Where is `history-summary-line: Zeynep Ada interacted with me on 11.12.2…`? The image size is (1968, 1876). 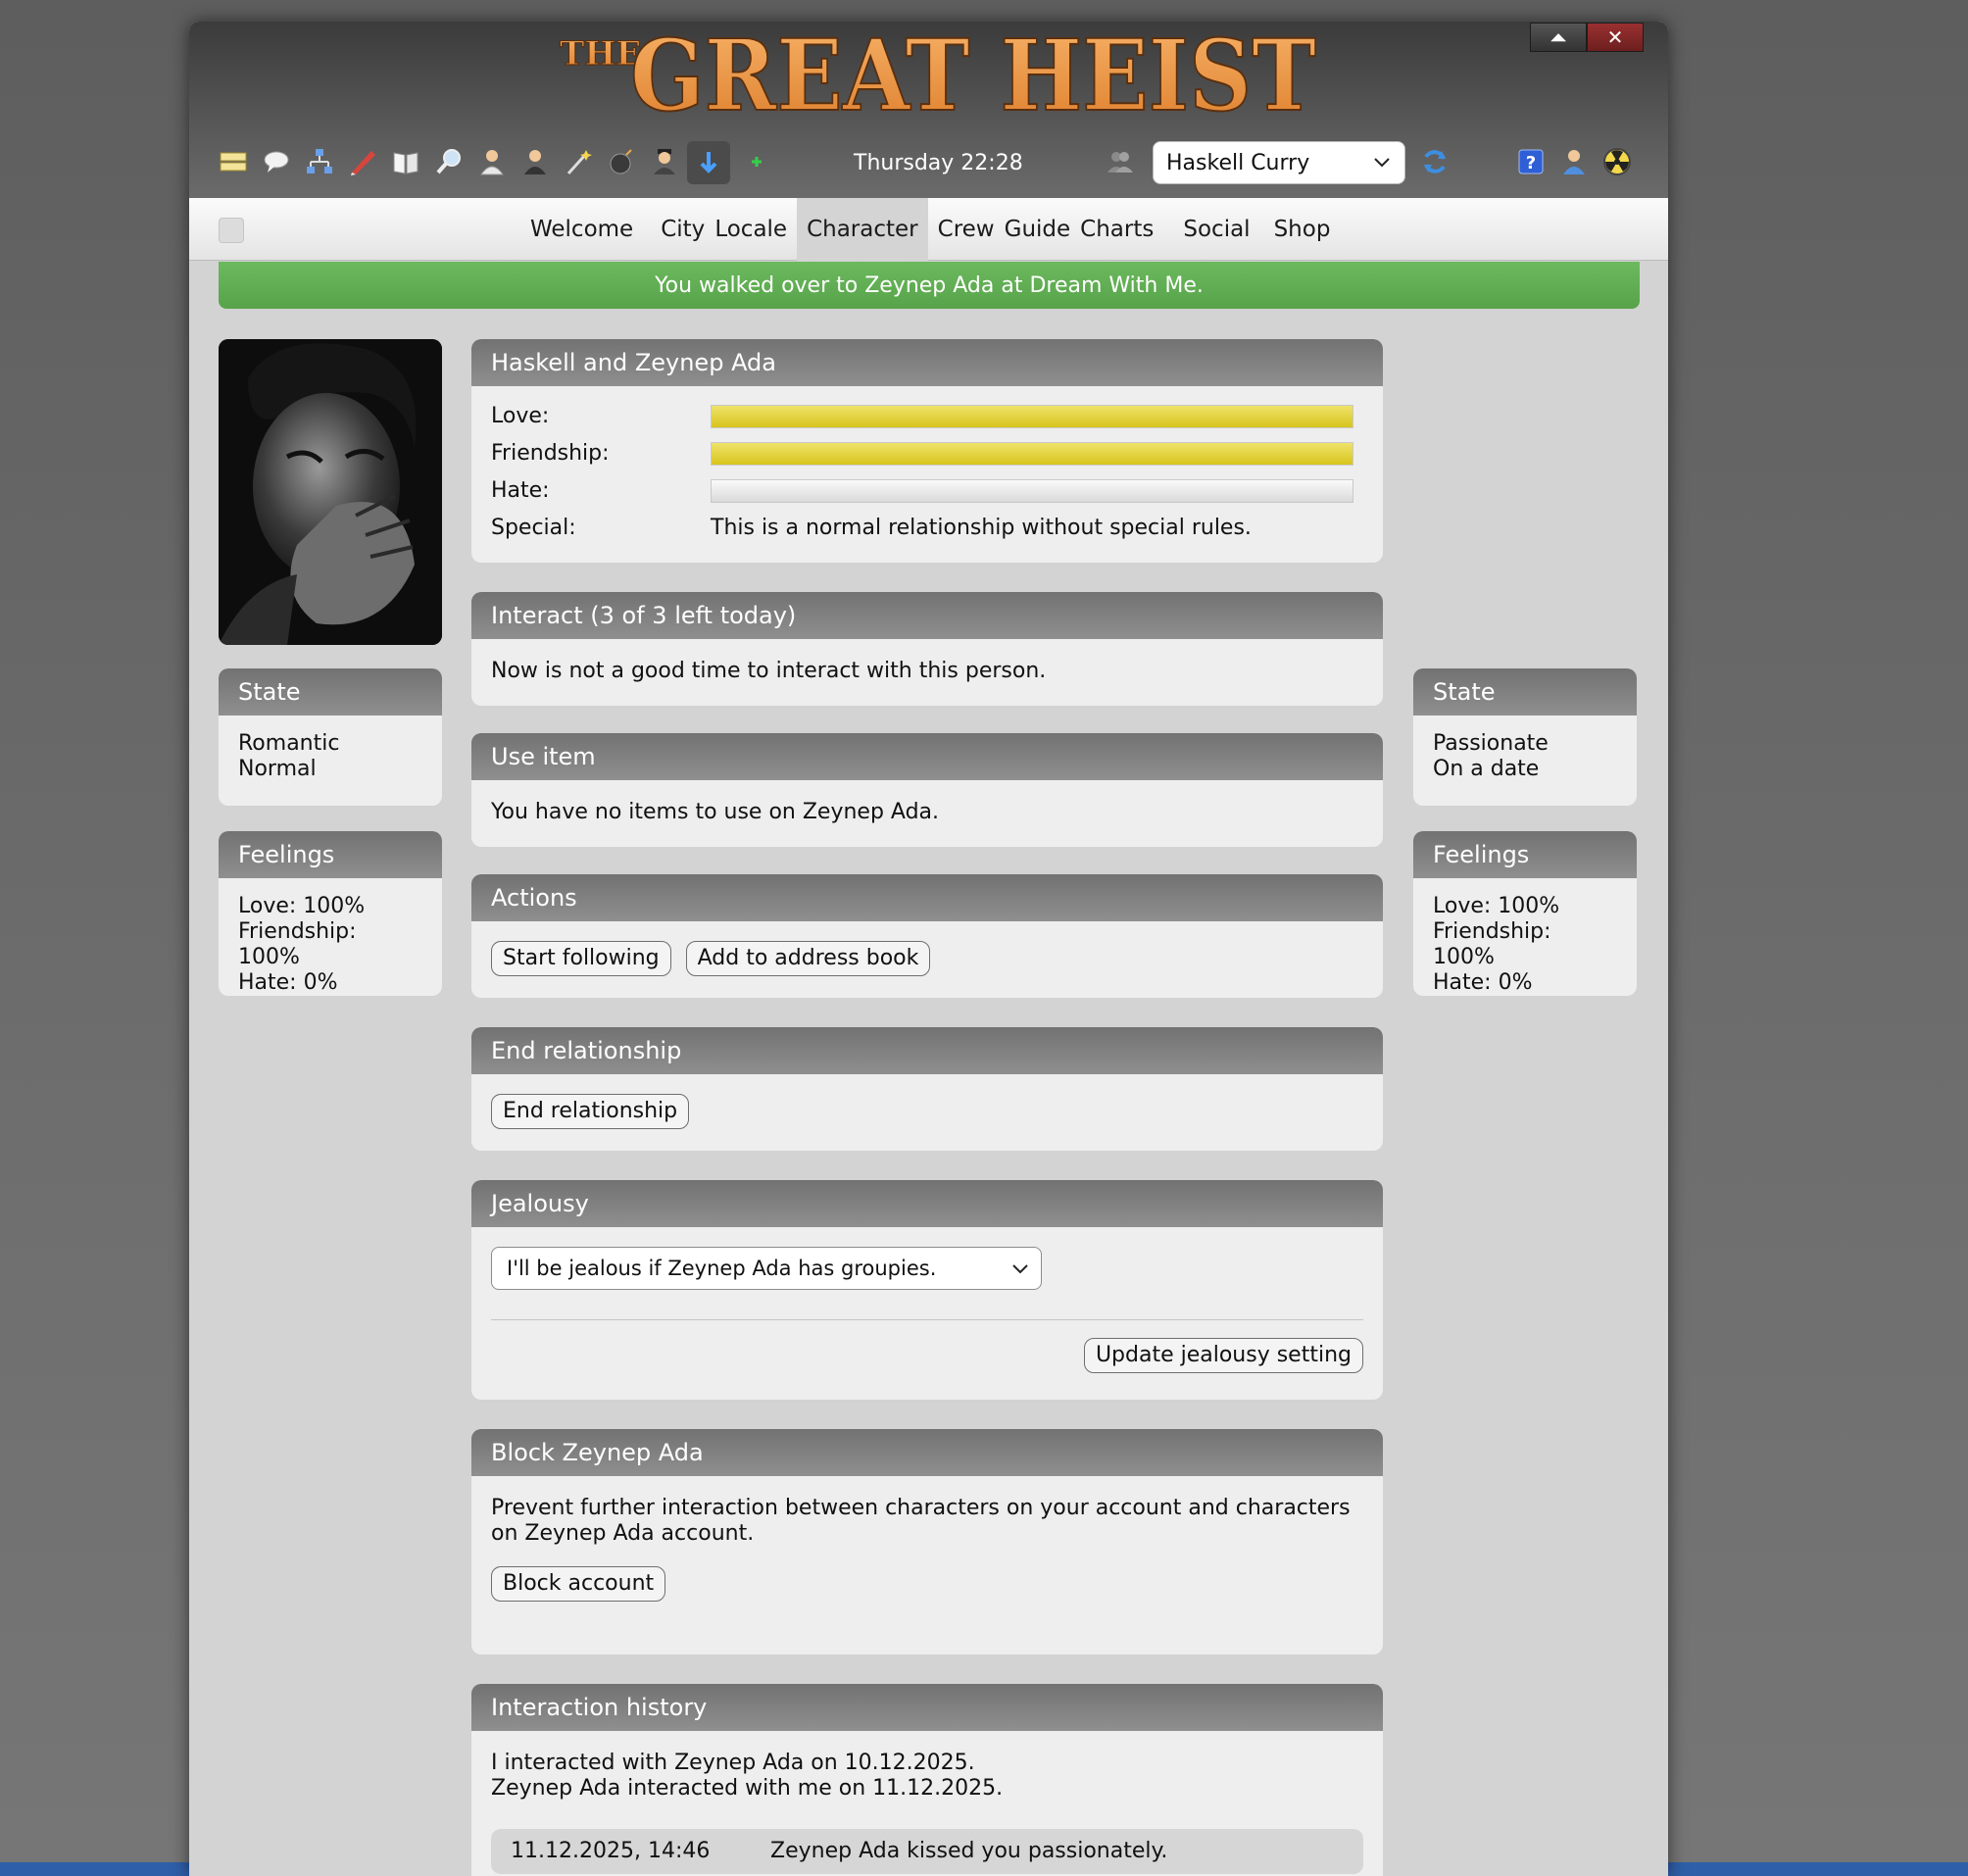
history-summary-line: Zeynep Ada interacted with me on 11.12.2… is located at coordinates (747, 1789).